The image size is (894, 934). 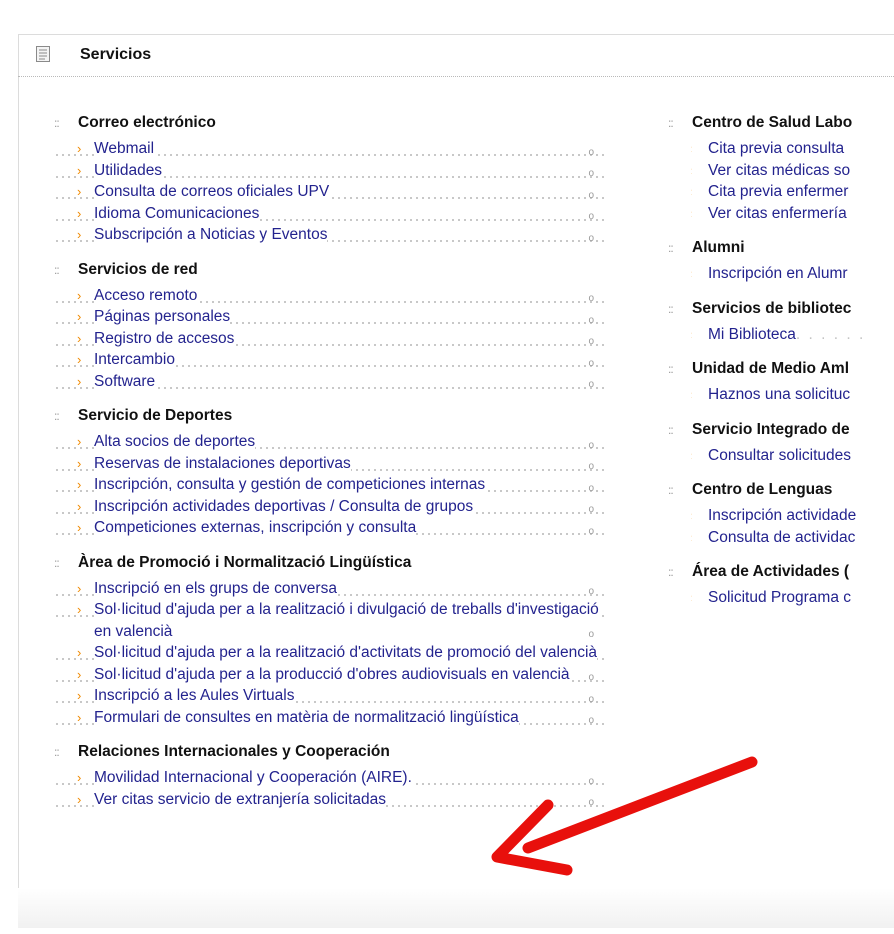 What do you see at coordinates (330, 360) in the screenshot?
I see `link-intercambio: › Intercambio o` at bounding box center [330, 360].